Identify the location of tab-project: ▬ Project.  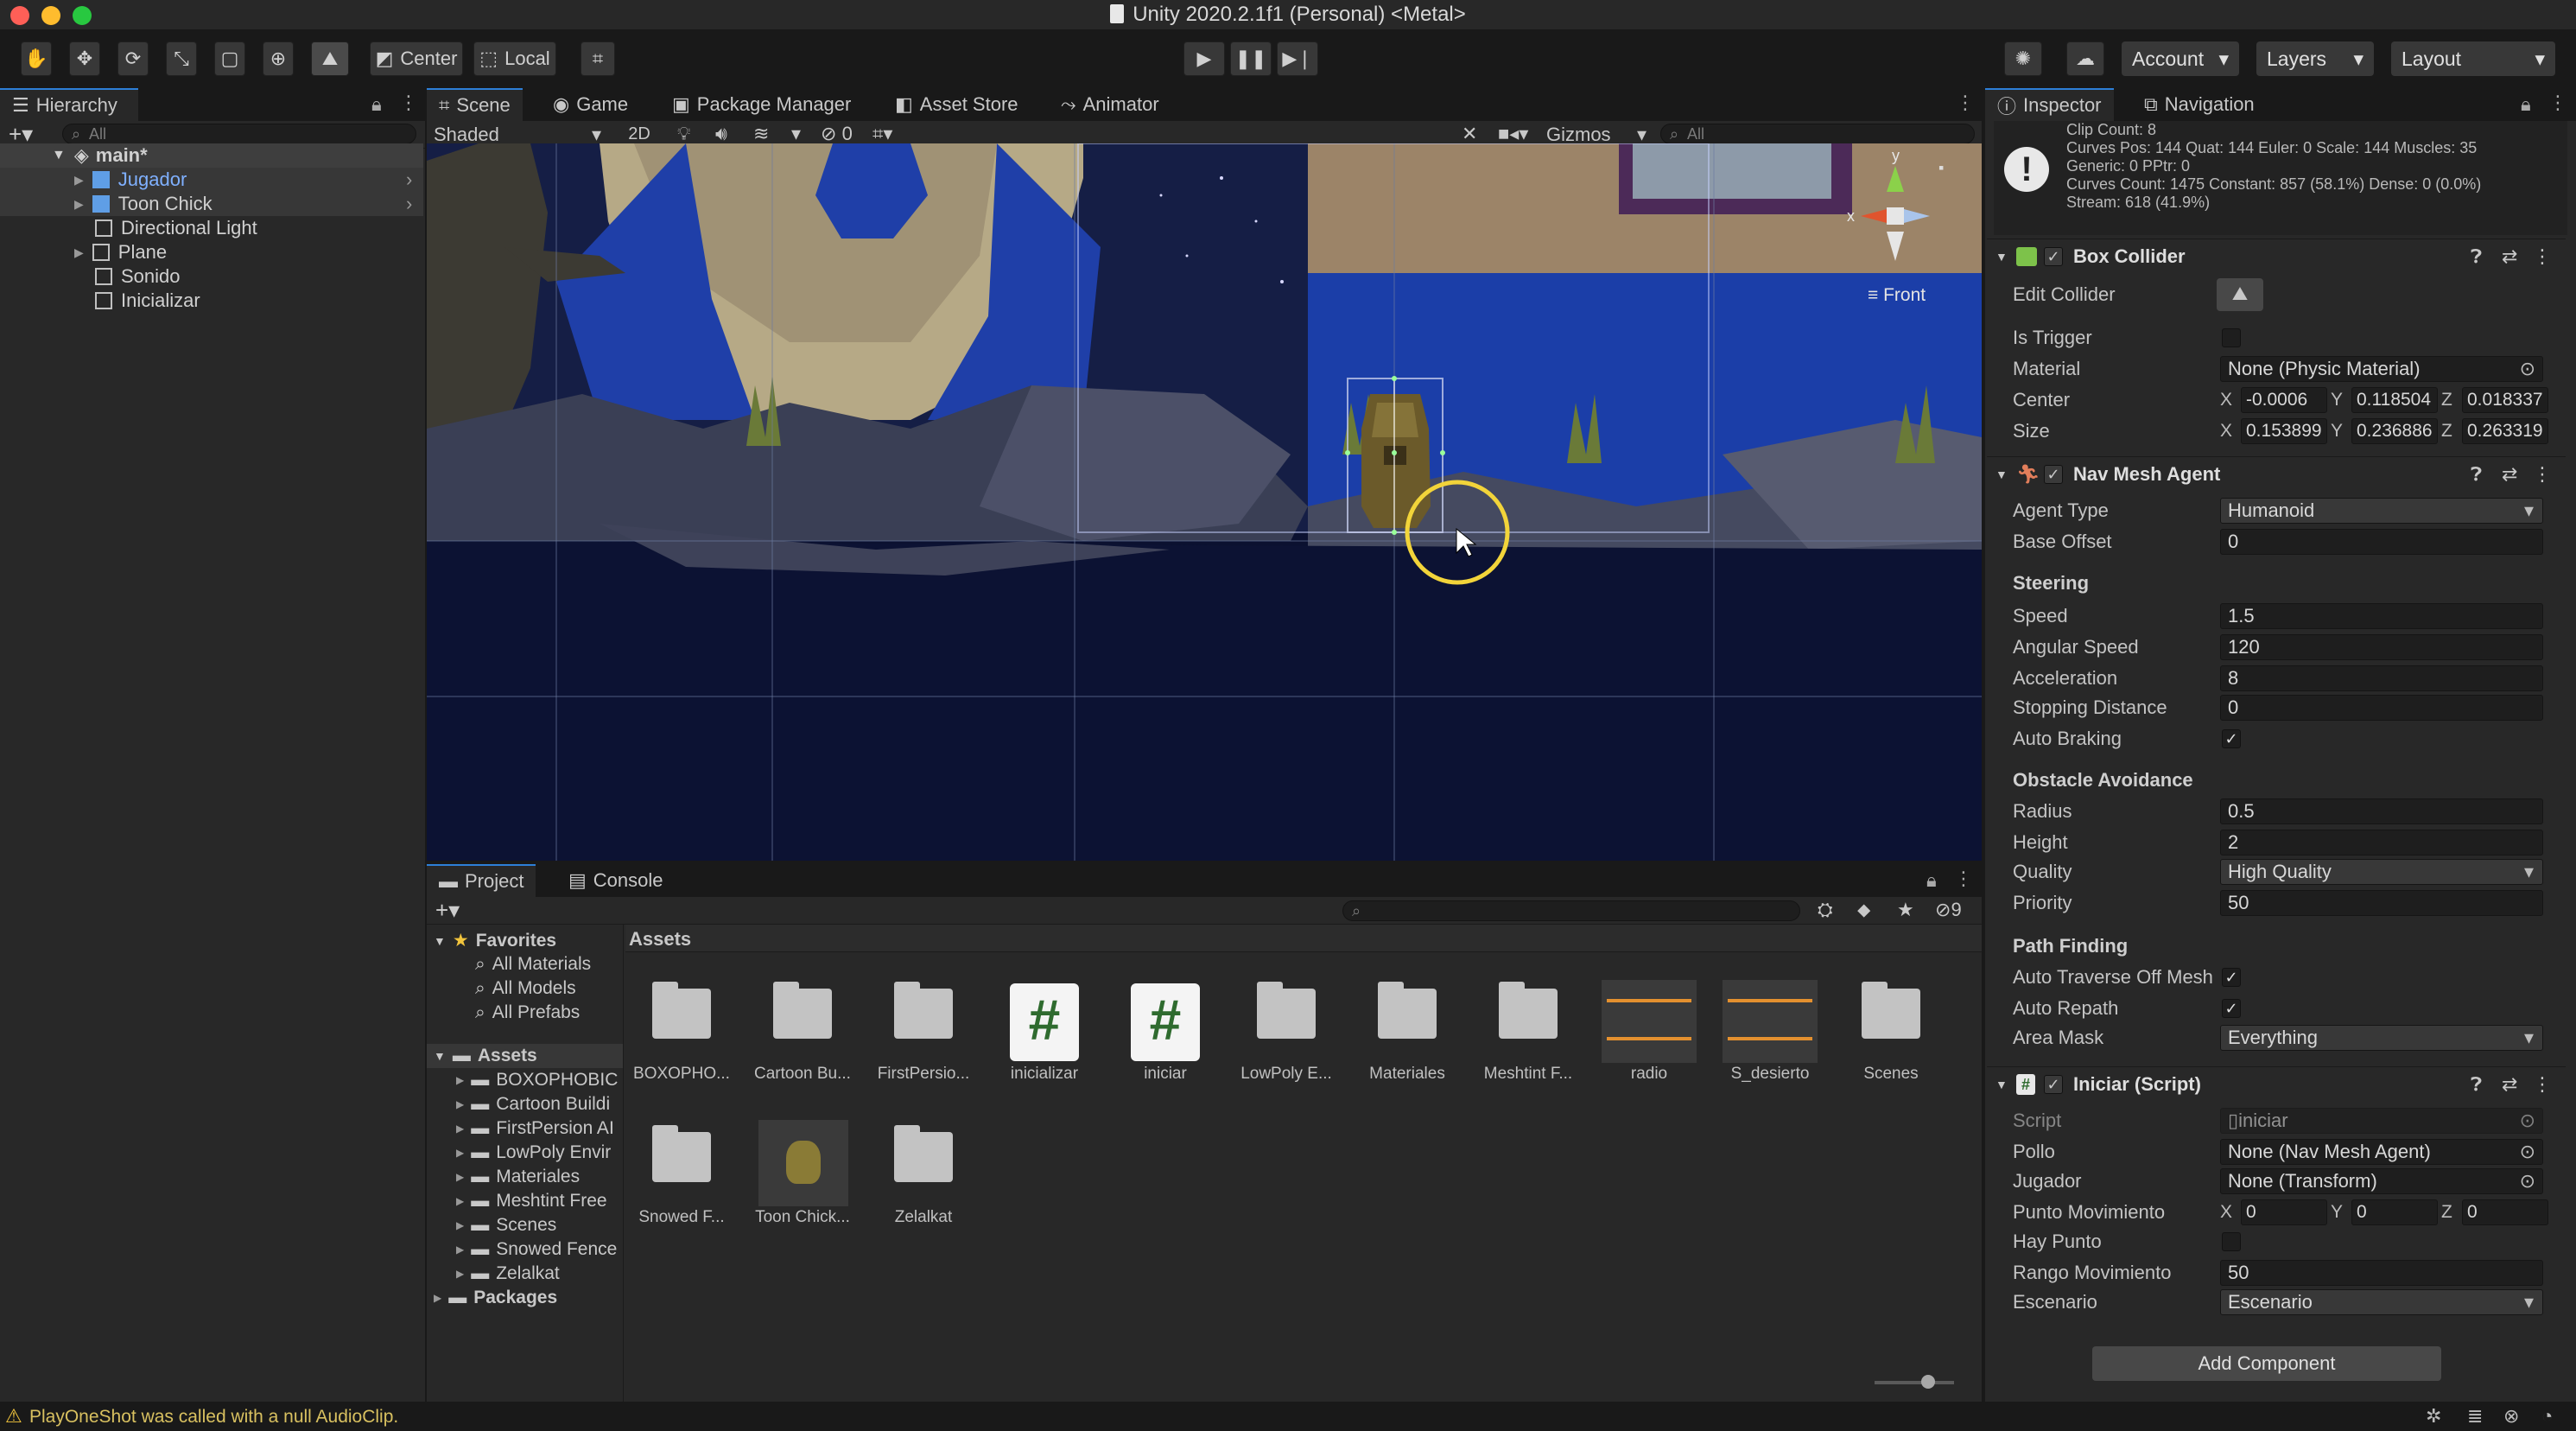
(481, 880).